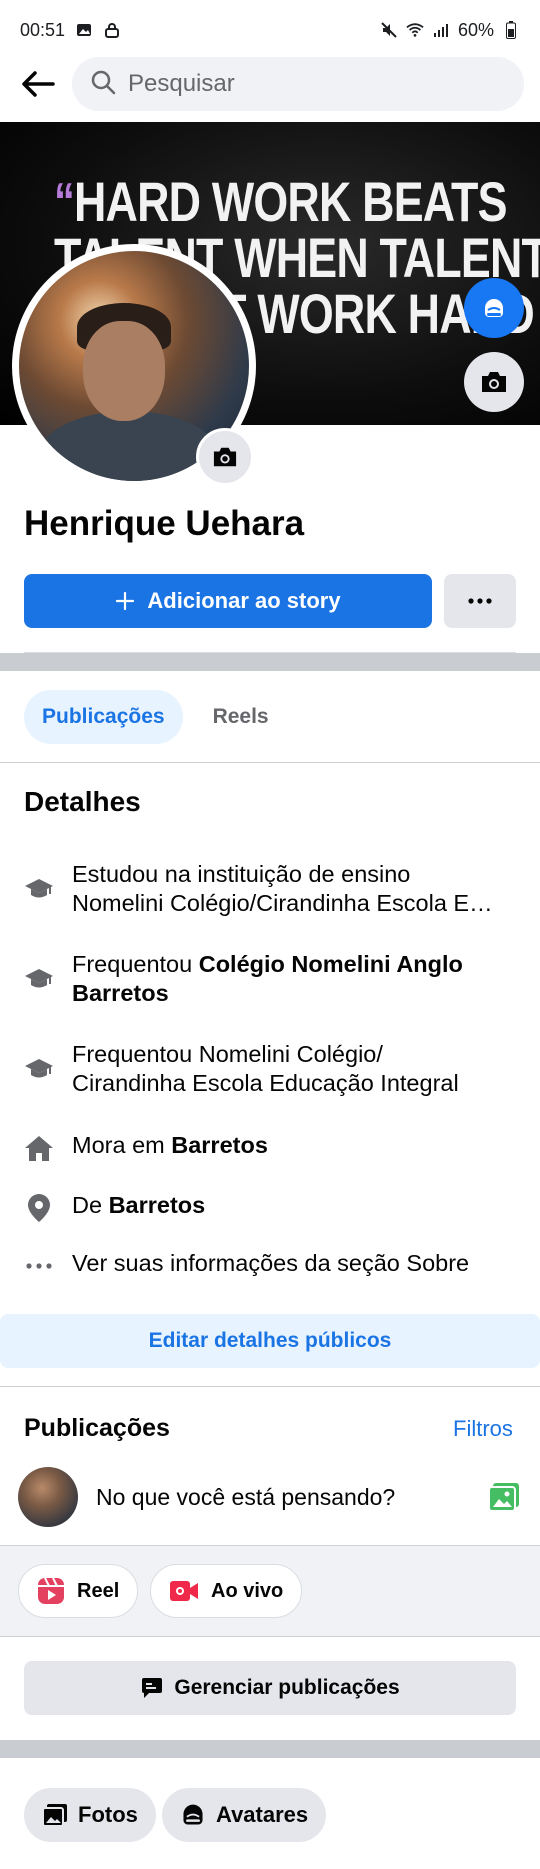 This screenshot has width=540, height=1869. What do you see at coordinates (97, 1428) in the screenshot?
I see `posts-title: Publicações` at bounding box center [97, 1428].